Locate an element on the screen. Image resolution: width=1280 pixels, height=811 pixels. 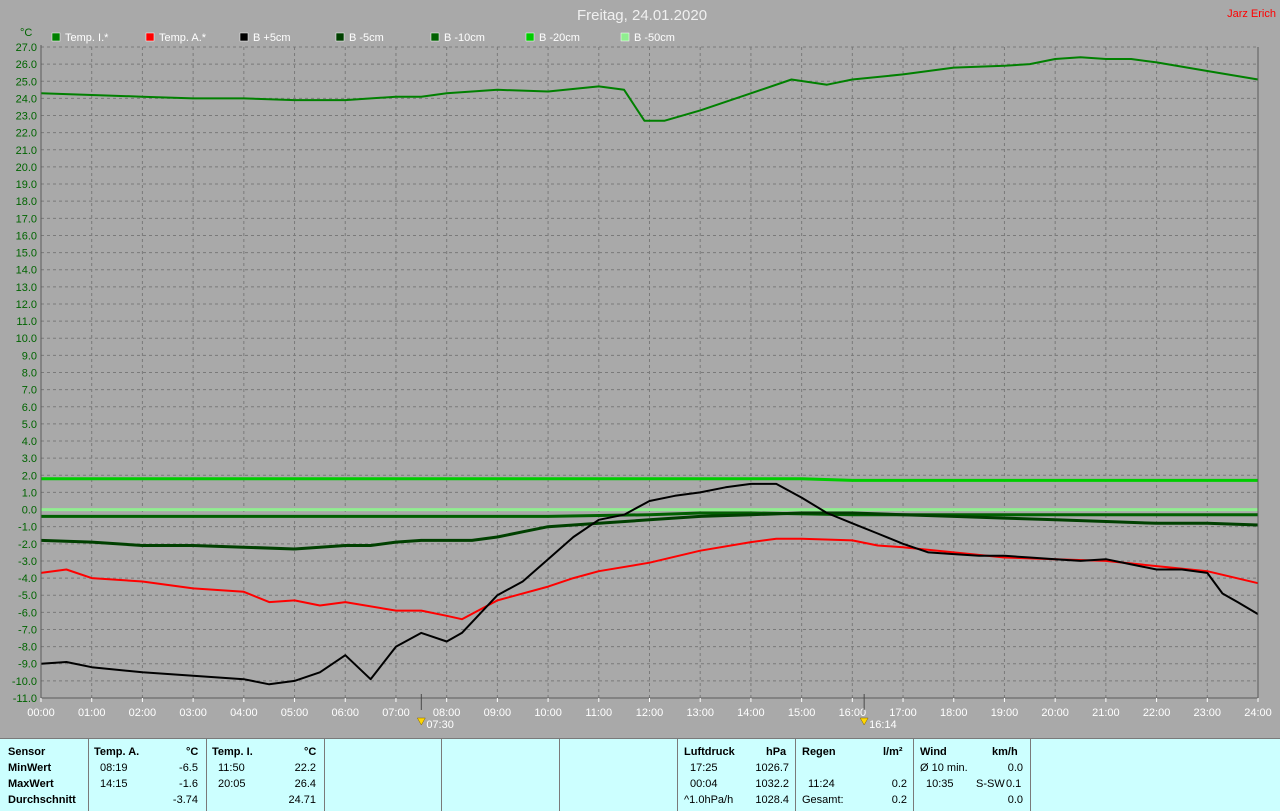
x-tick-label: 07:00 is located at coordinates (396, 713).